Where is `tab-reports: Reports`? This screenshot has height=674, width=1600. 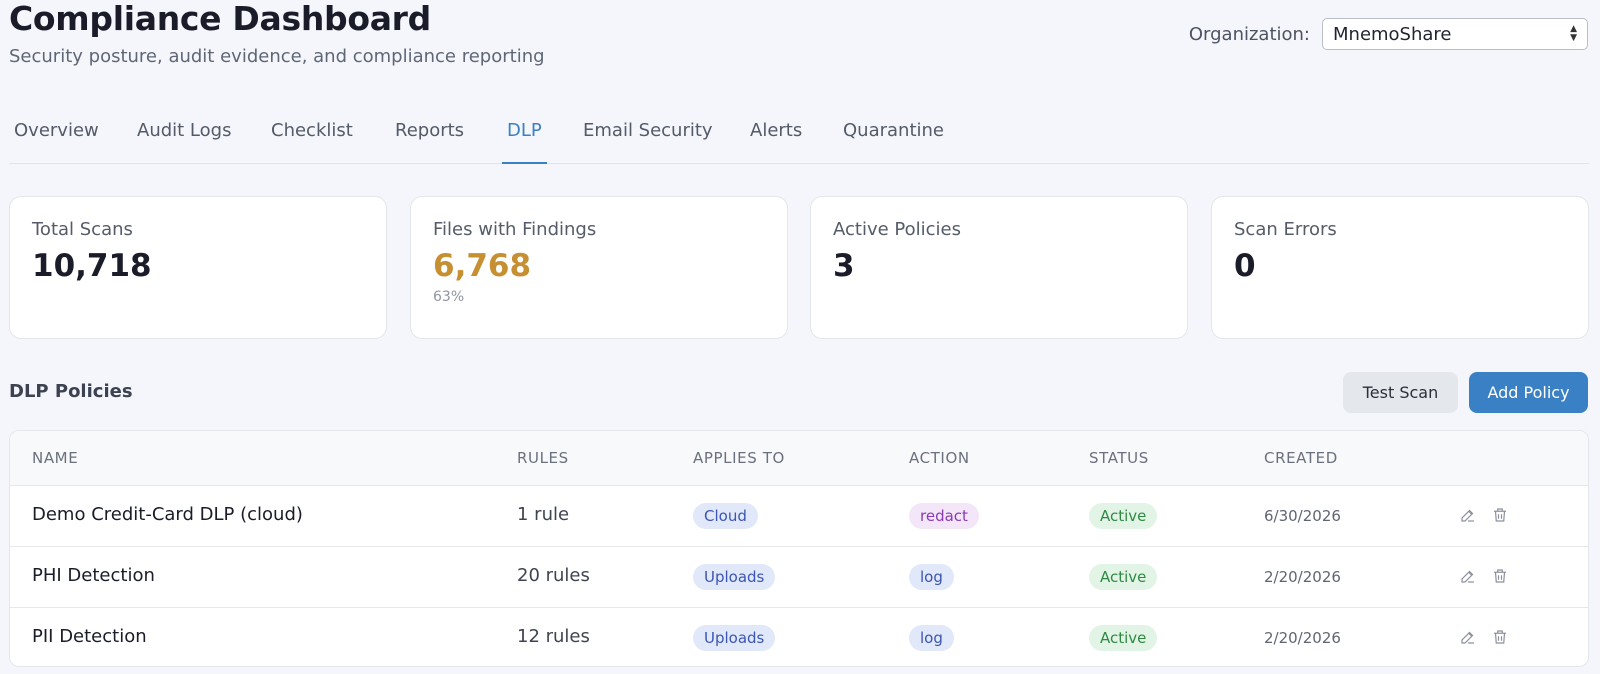 tab-reports: Reports is located at coordinates (429, 142).